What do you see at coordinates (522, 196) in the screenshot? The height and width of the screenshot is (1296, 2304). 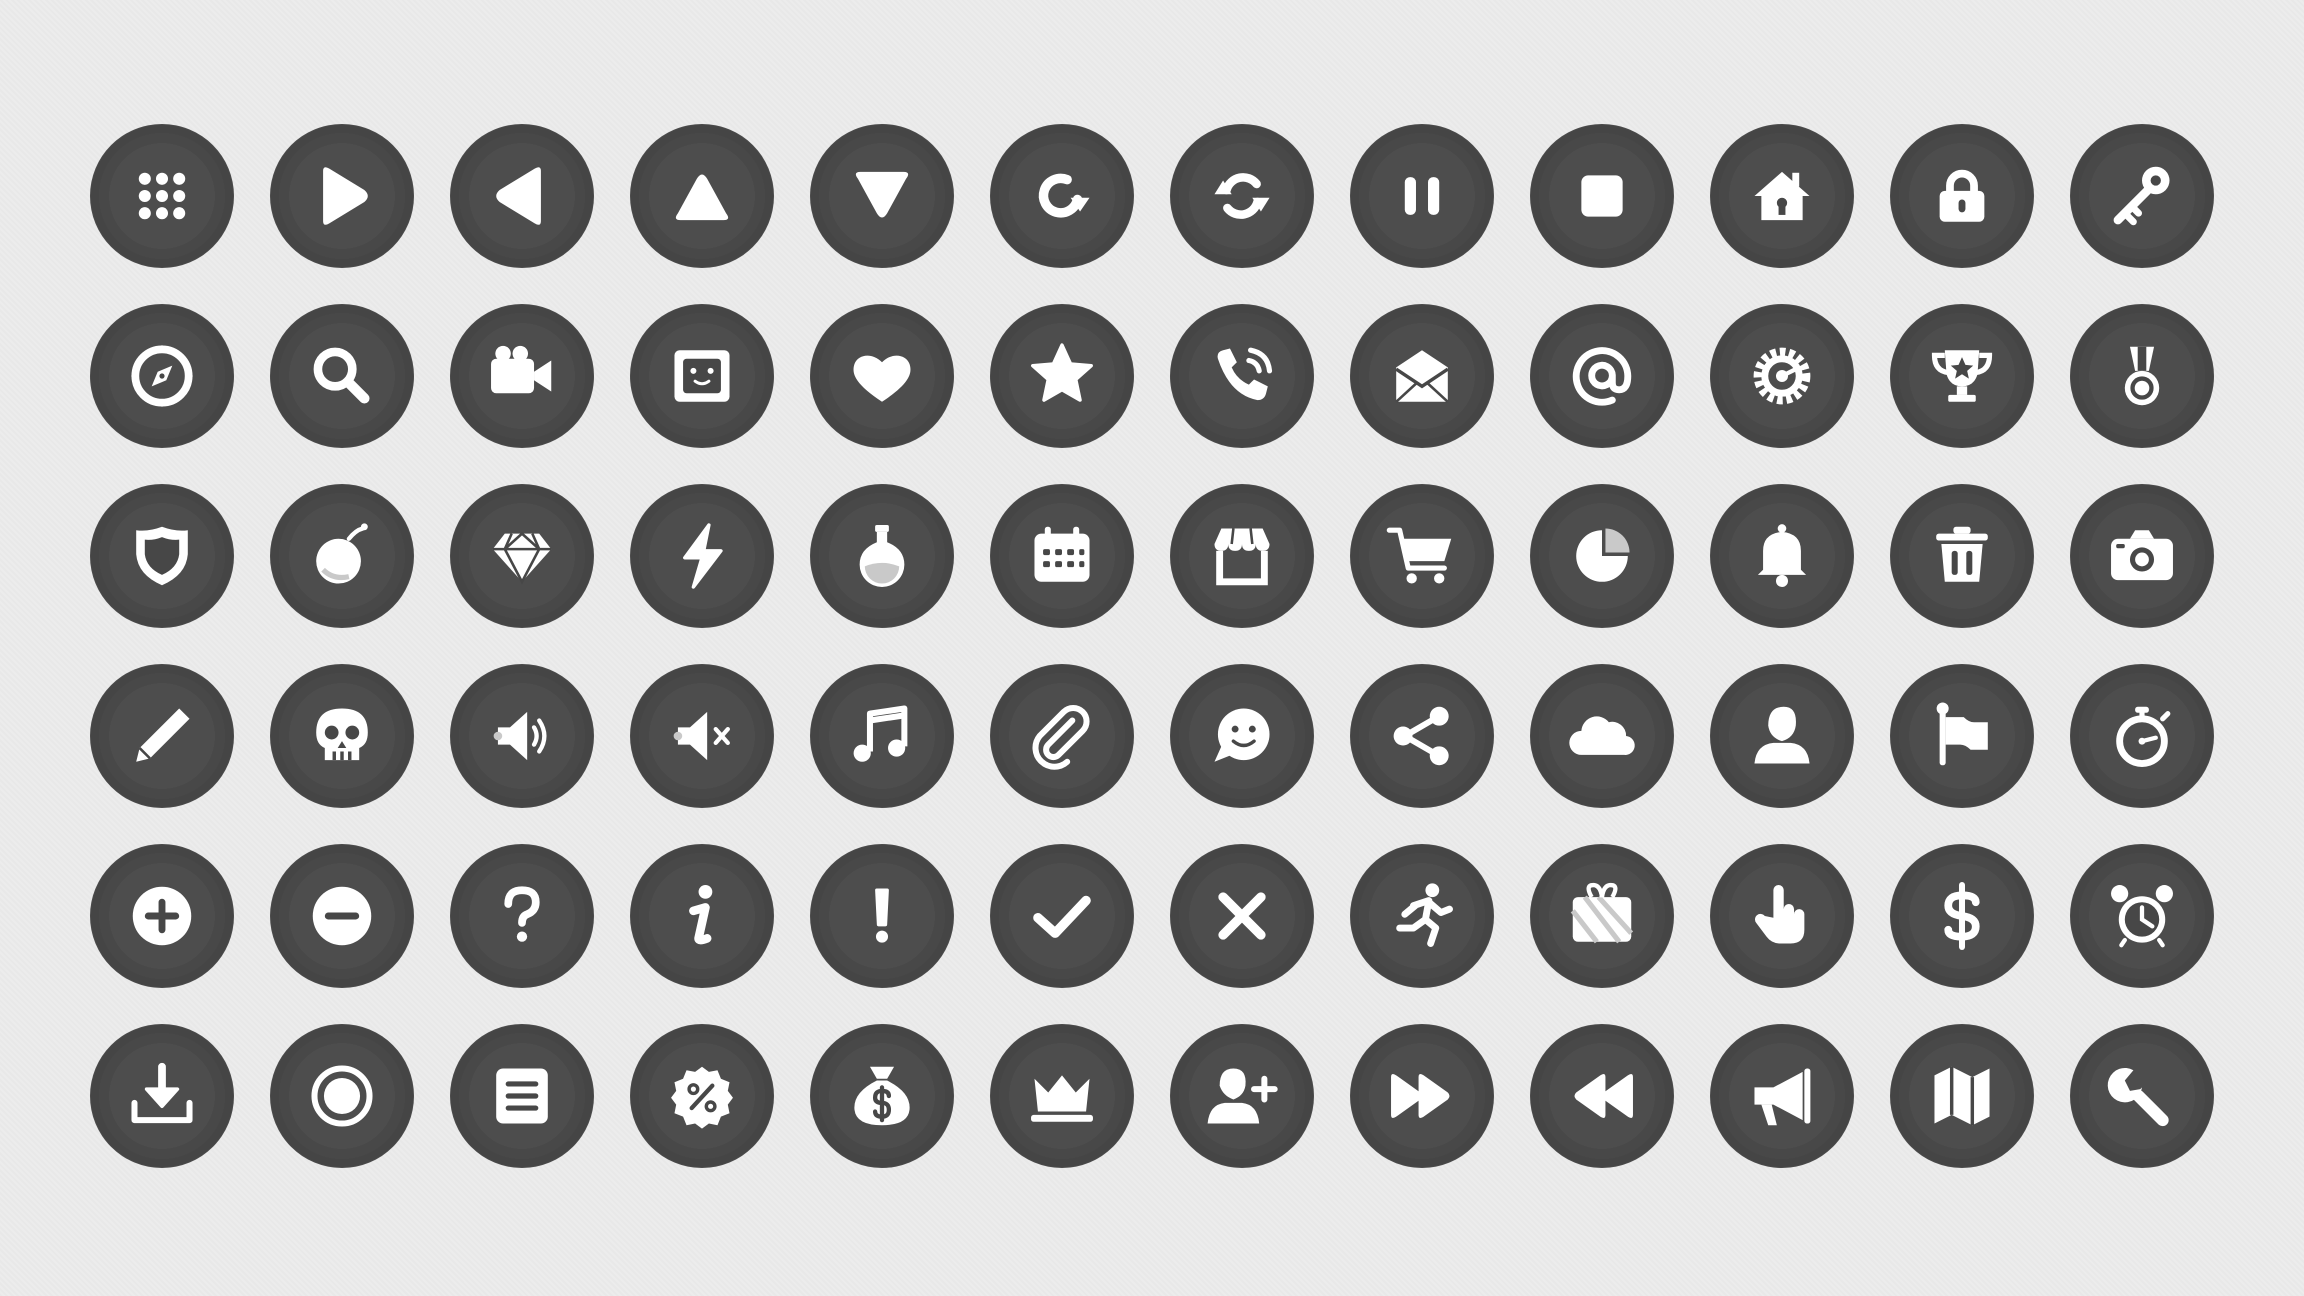 I see `back-button` at bounding box center [522, 196].